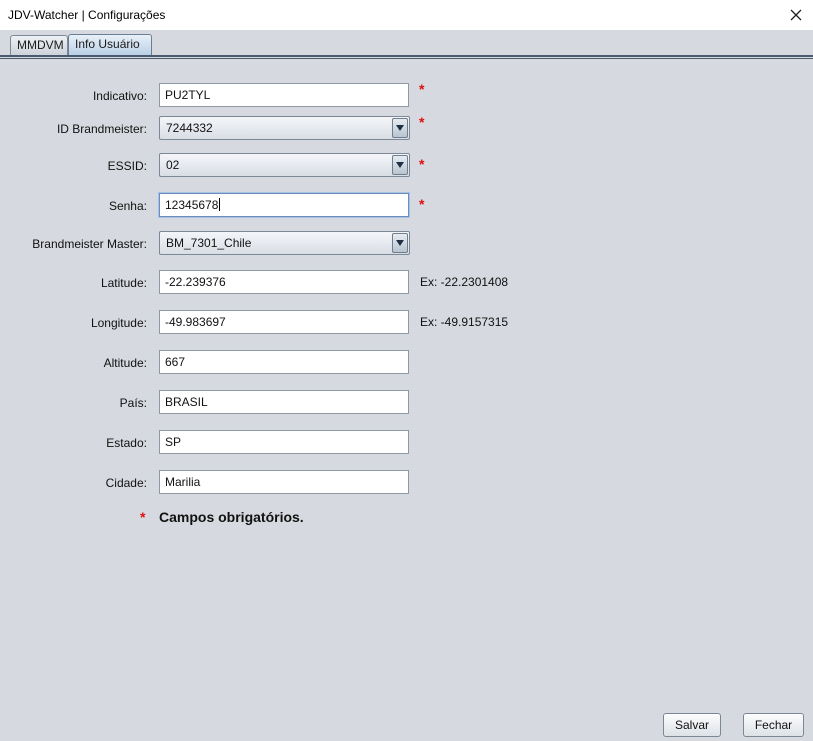  I want to click on altitude-field: 667, so click(284, 362).